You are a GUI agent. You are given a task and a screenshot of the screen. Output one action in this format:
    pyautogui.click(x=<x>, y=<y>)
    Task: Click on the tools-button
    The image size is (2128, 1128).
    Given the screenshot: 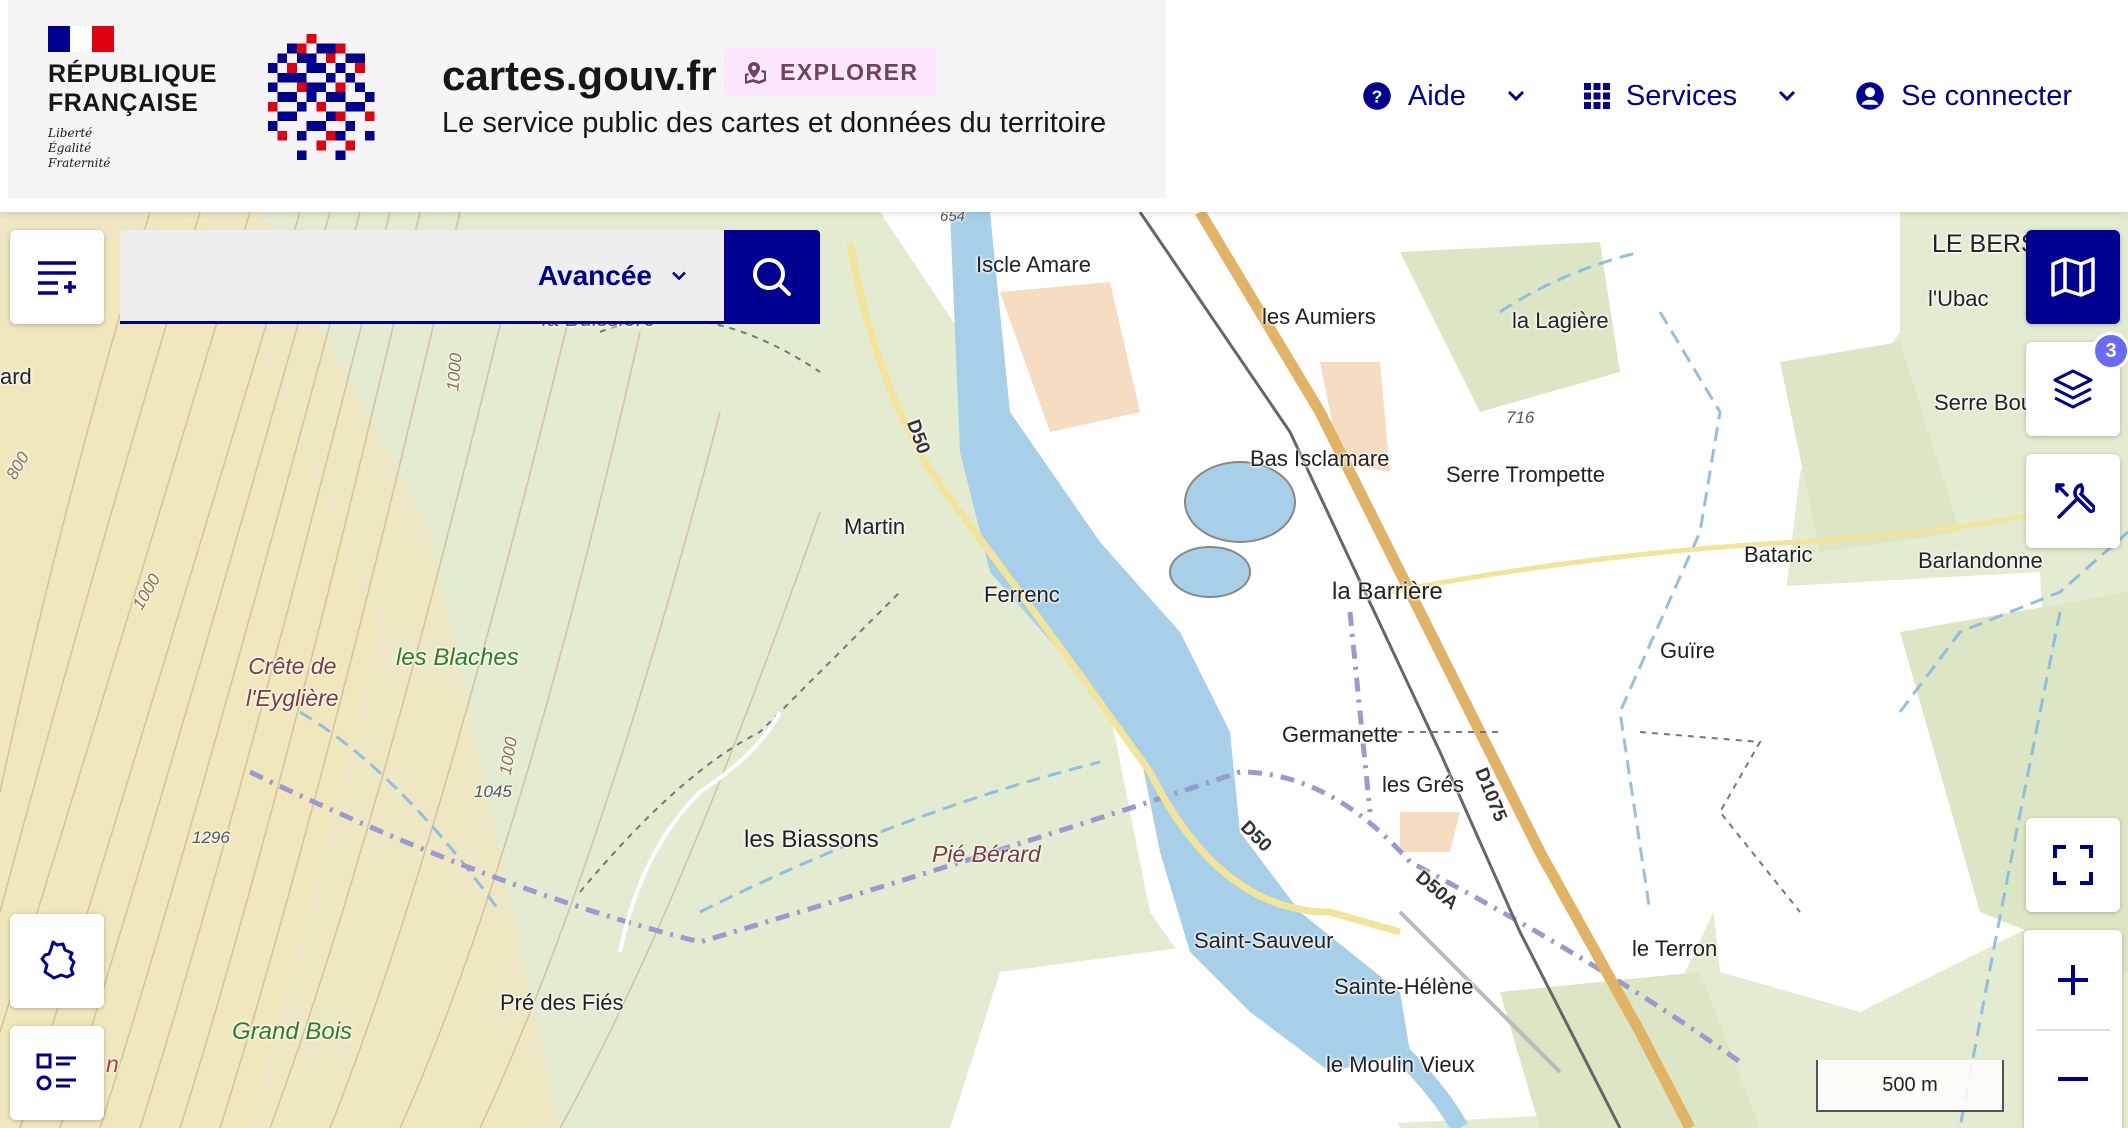 What is the action you would take?
    pyautogui.click(x=2073, y=501)
    